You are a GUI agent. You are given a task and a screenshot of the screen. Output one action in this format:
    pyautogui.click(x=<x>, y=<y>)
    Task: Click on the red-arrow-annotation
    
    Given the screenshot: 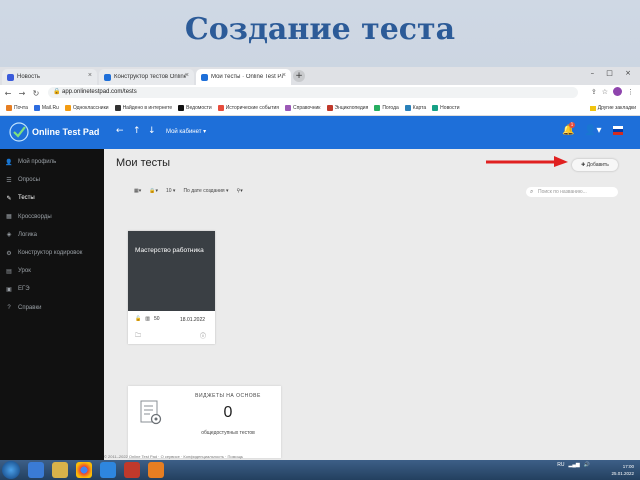 What is the action you would take?
    pyautogui.click(x=527, y=161)
    